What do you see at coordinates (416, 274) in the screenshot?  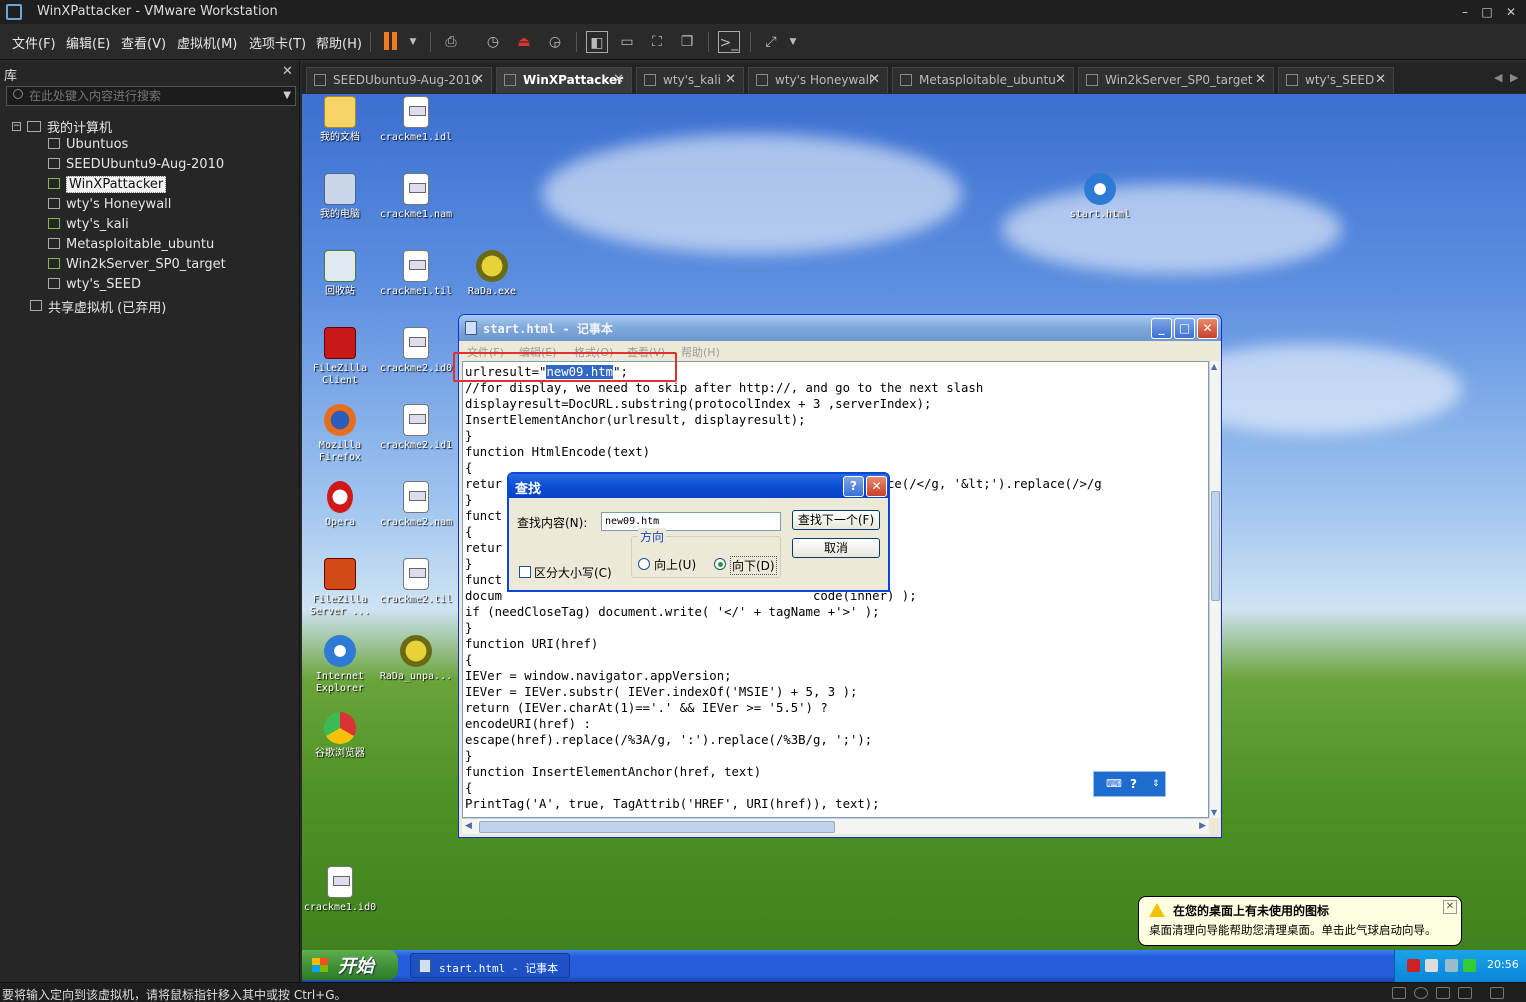 I see `desktop-icon-crackme1-til: crackme1.til` at bounding box center [416, 274].